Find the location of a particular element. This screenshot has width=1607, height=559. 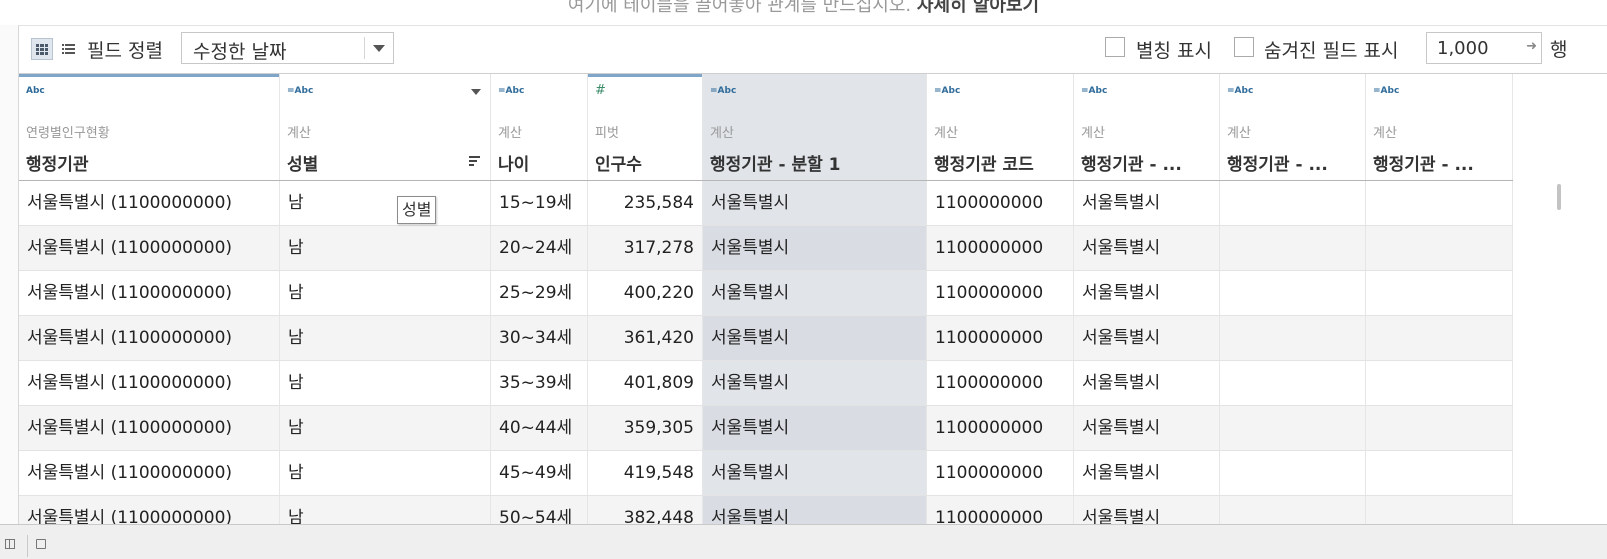

arrow-right-icon: ➜ is located at coordinates (1531, 46).